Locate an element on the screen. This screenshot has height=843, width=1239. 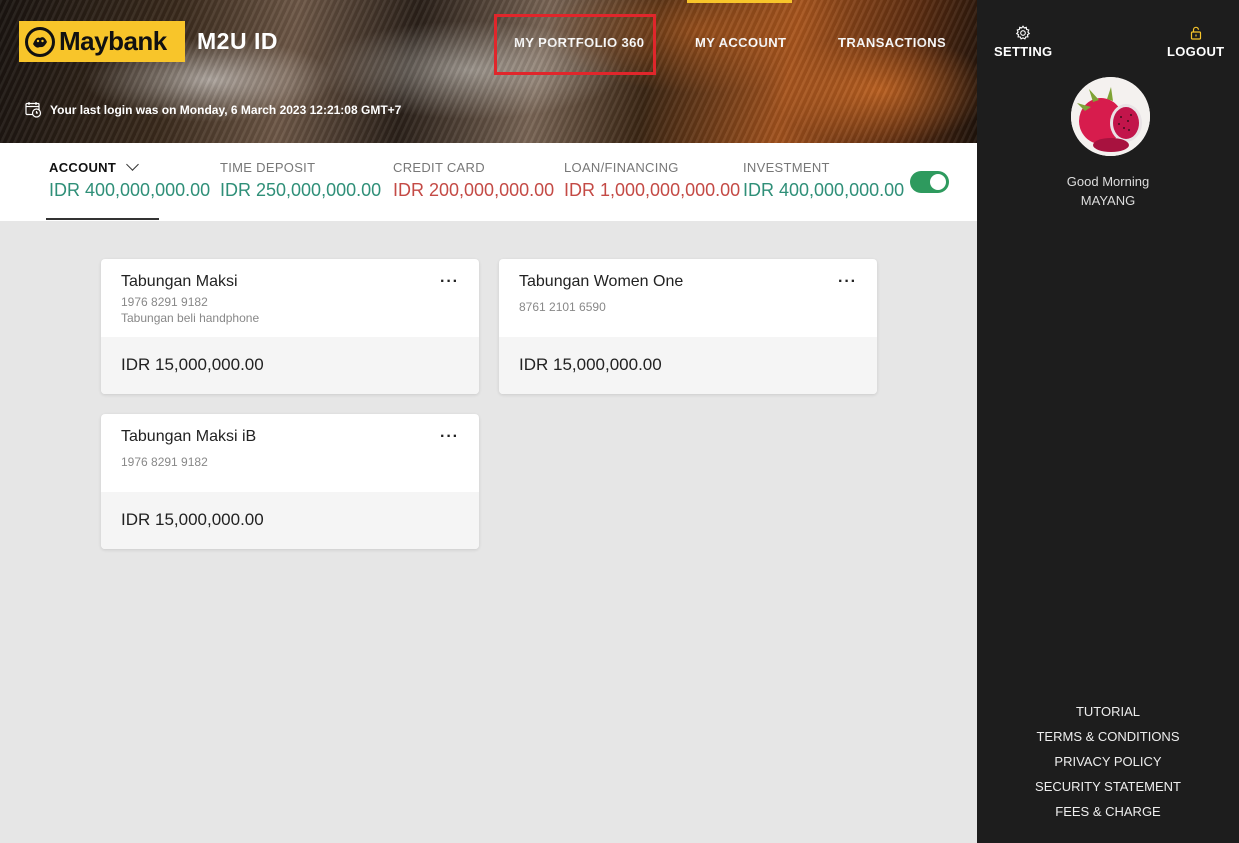
summary-value: IDR 250,000,000.00 is located at coordinates (301, 190).